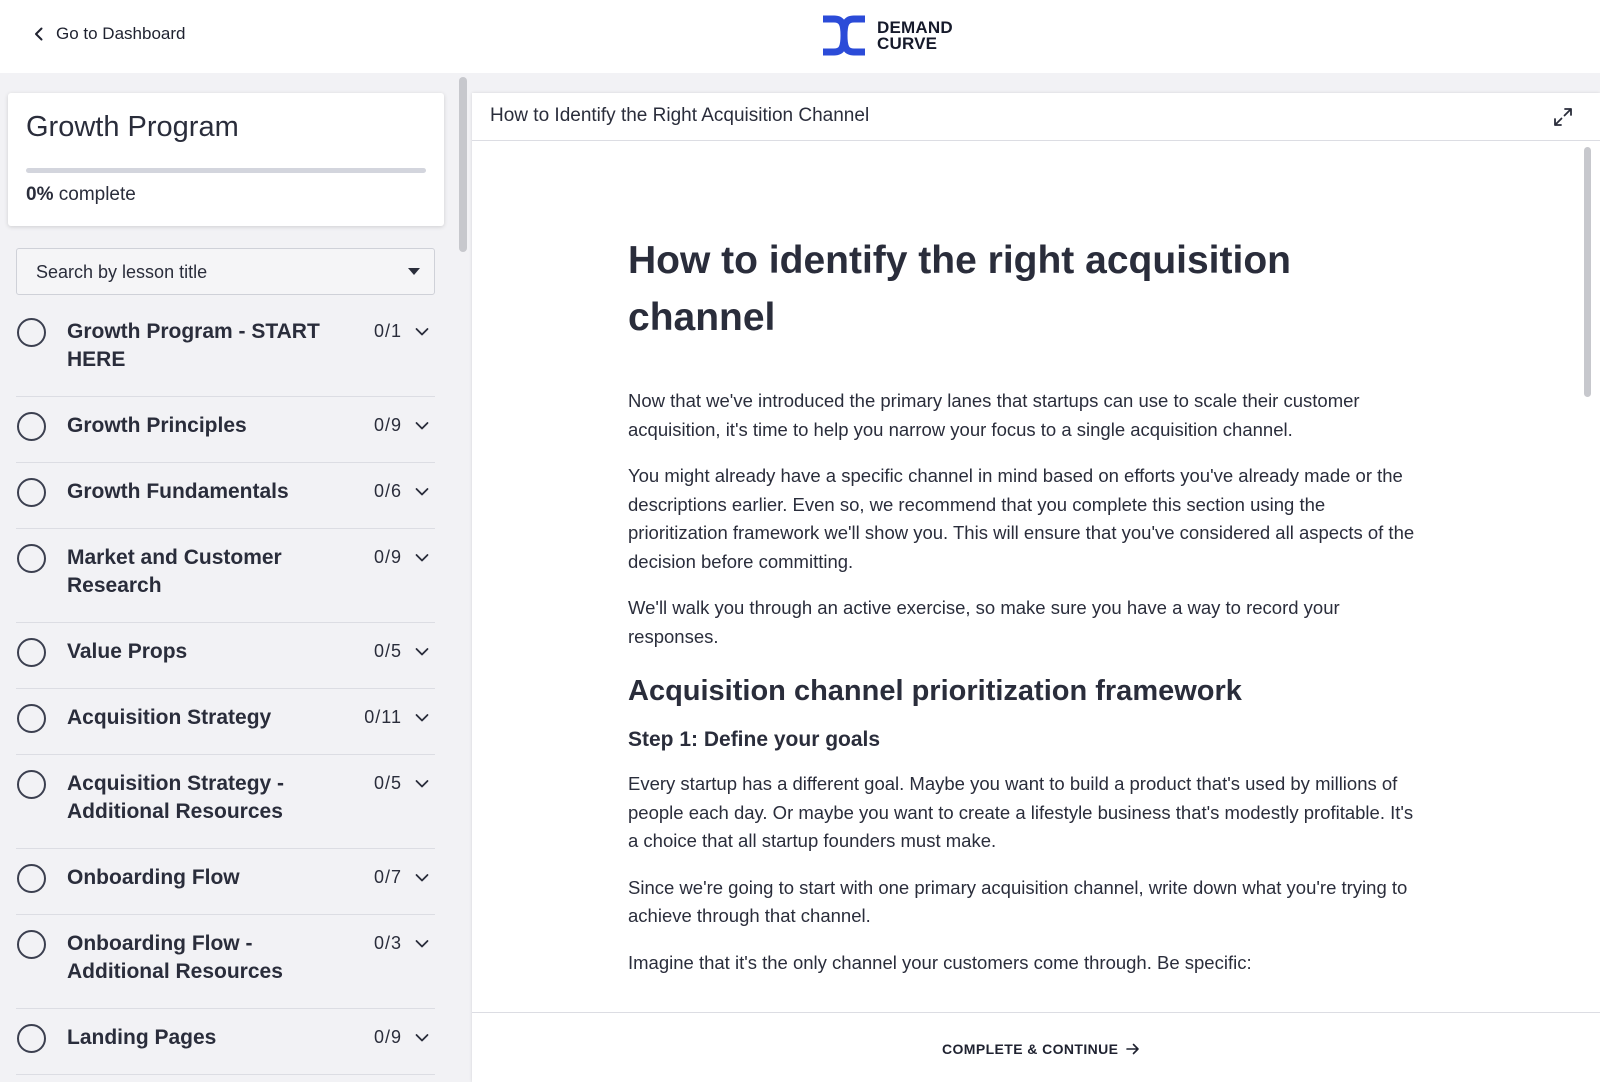 Image resolution: width=1600 pixels, height=1082 pixels. Describe the element at coordinates (414, 271) in the screenshot. I see `caret-down-icon` at that location.